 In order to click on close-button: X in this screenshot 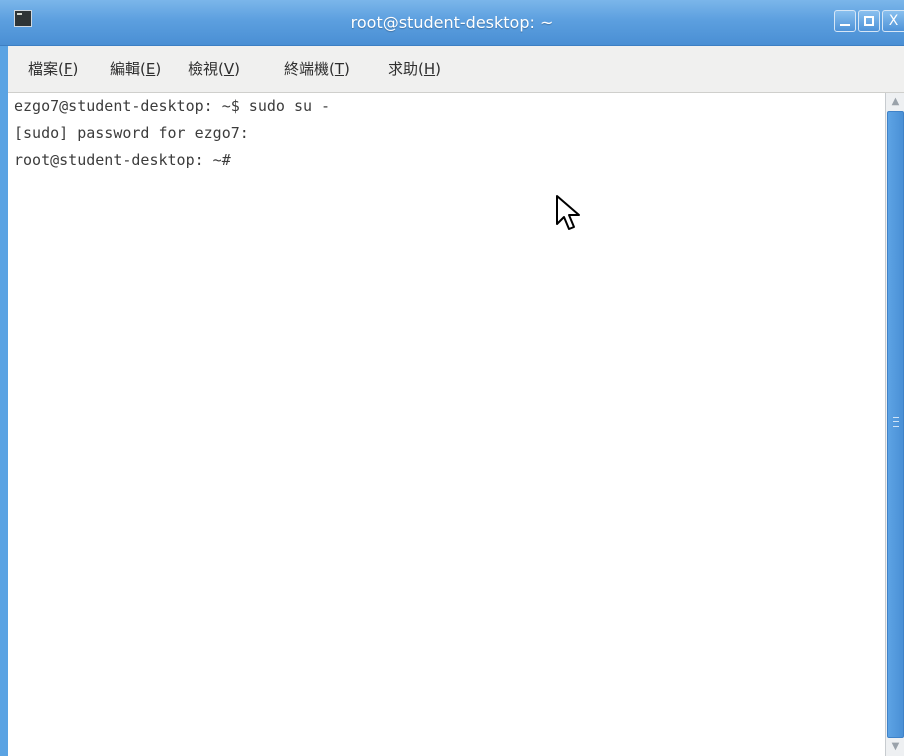, I will do `click(893, 21)`.